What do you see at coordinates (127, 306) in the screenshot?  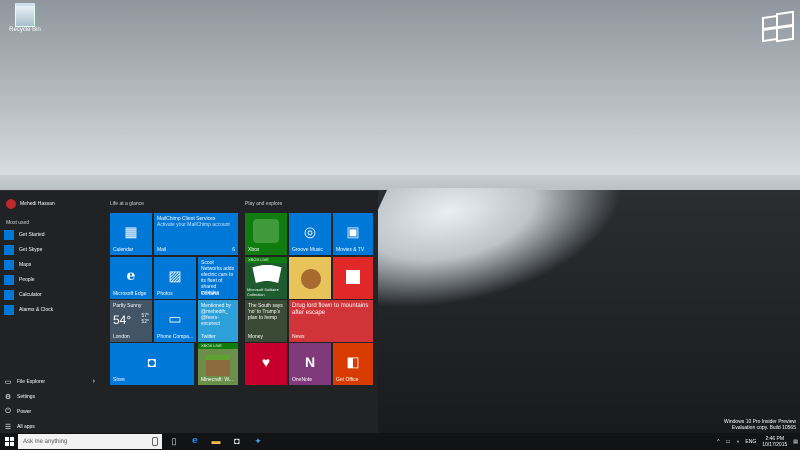 I see `weather-condition: Partly Sunny` at bounding box center [127, 306].